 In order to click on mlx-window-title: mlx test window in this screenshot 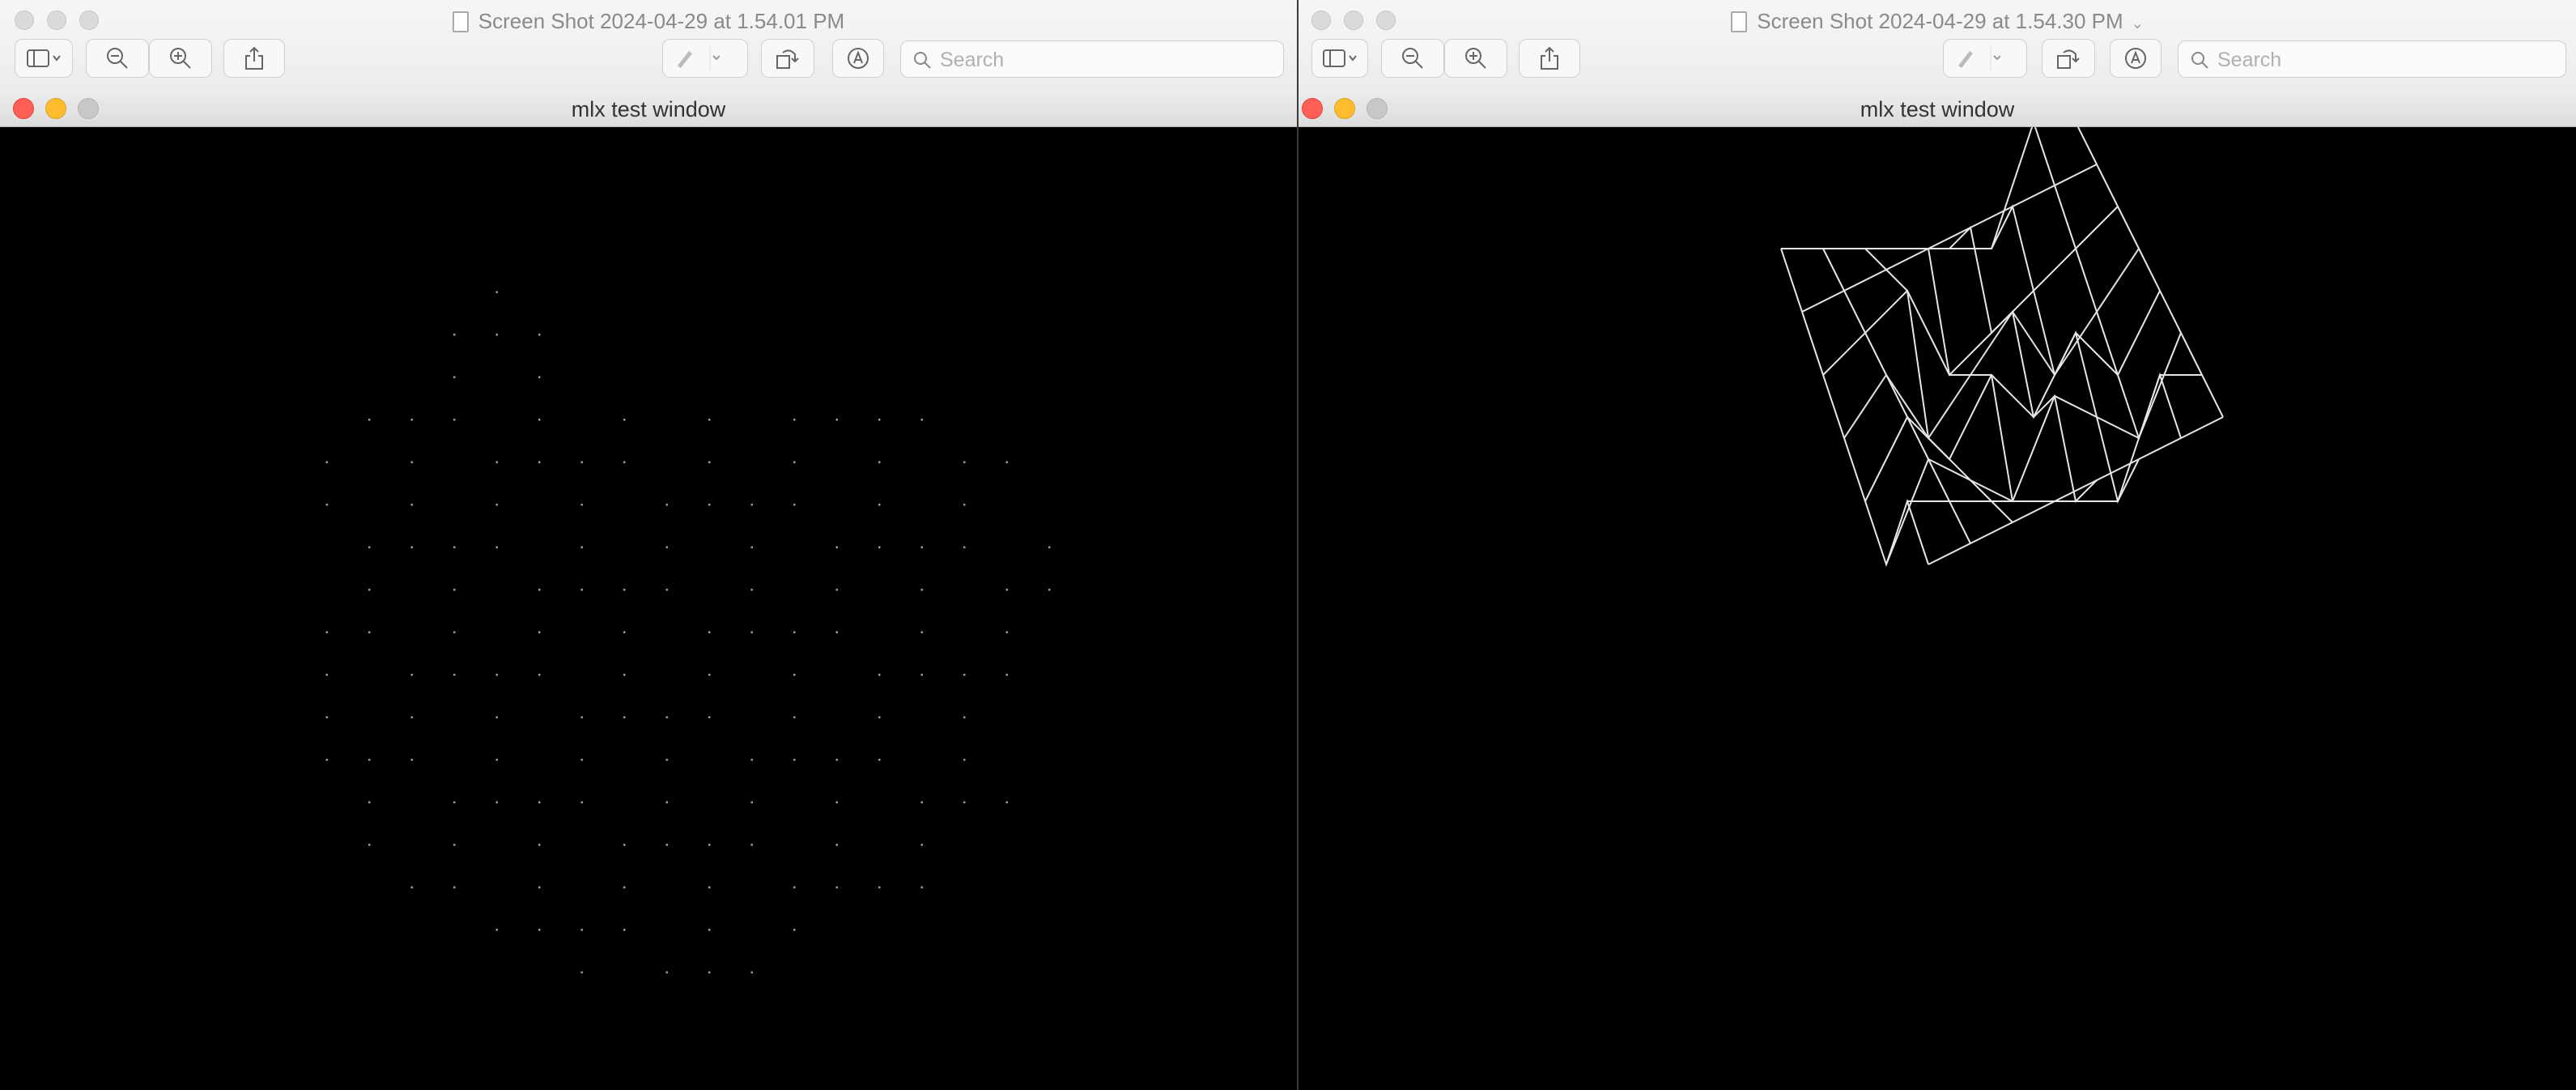, I will do `click(648, 109)`.